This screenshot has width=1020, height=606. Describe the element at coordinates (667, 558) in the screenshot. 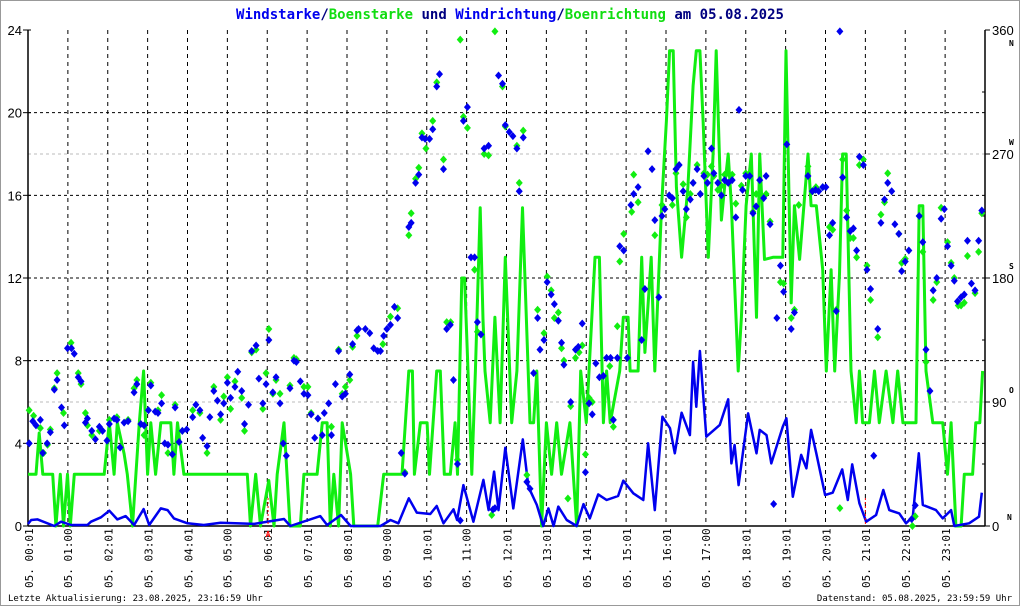

I see `x-tick-label: 05. 16:01` at that location.